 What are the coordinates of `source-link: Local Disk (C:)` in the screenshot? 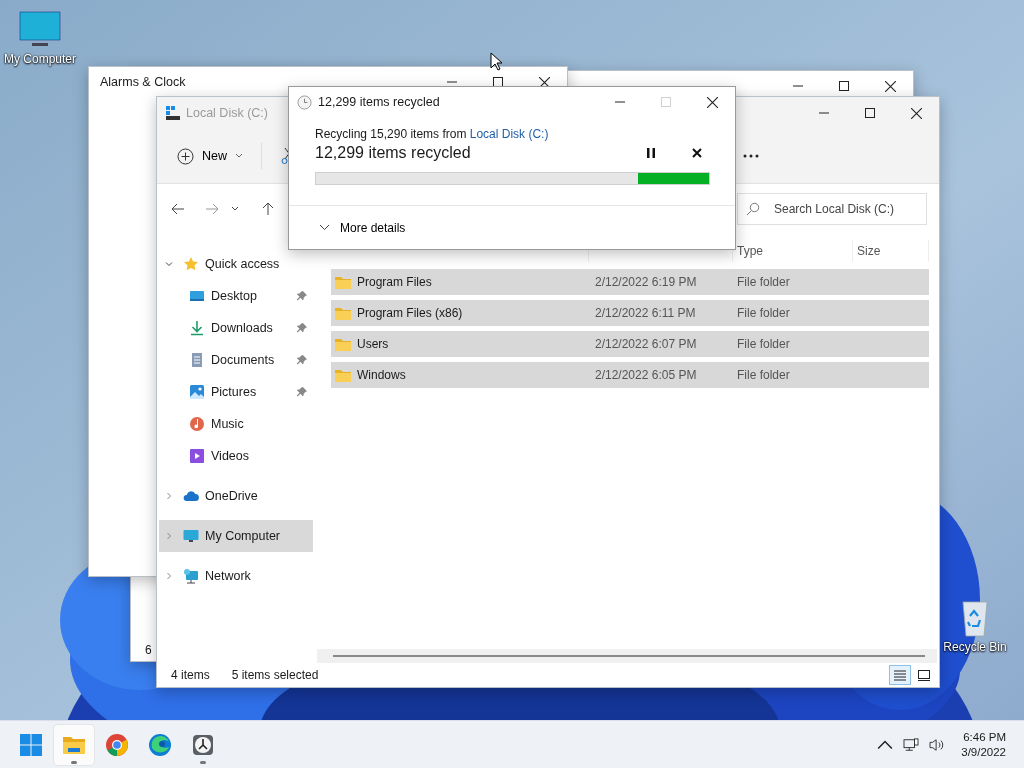 It's located at (509, 134).